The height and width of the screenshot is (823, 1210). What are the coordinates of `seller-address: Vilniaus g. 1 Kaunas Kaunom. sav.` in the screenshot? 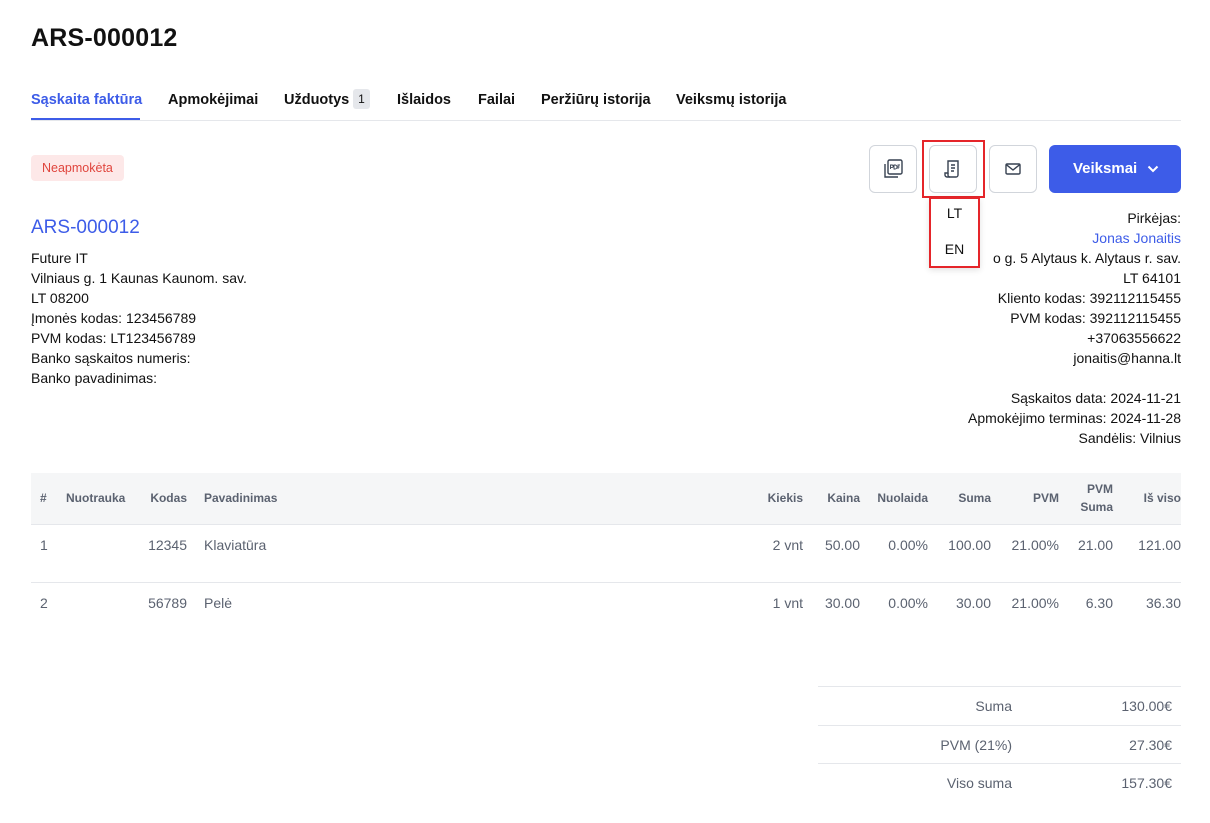 It's located at (139, 278).